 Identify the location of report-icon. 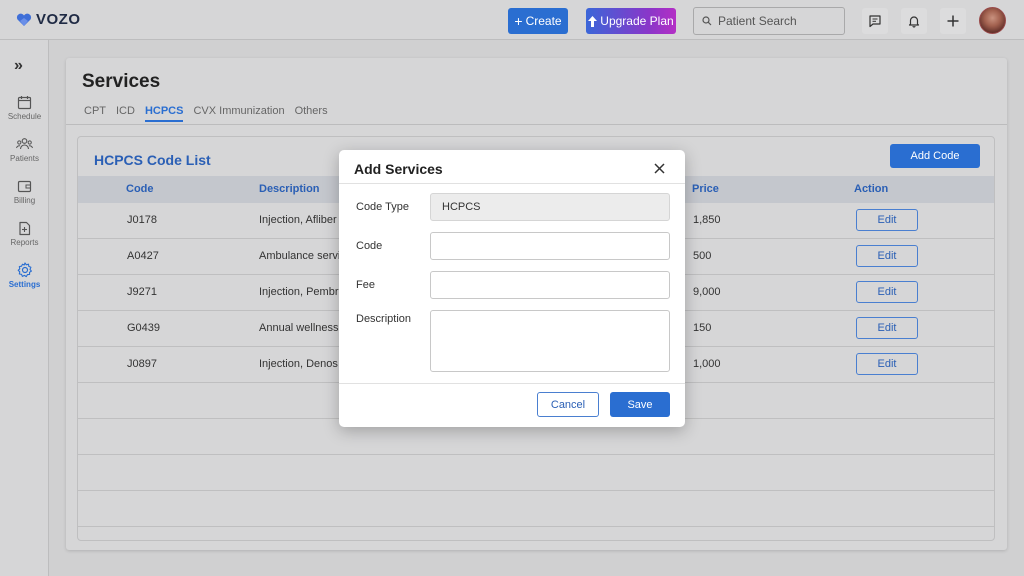
(25, 228).